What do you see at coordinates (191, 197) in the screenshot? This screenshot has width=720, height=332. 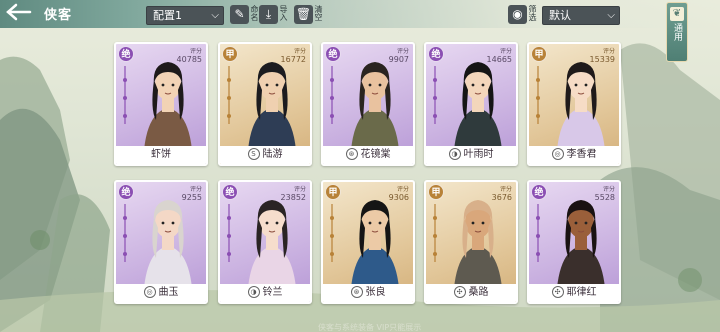 I see `score-value: 9255` at bounding box center [191, 197].